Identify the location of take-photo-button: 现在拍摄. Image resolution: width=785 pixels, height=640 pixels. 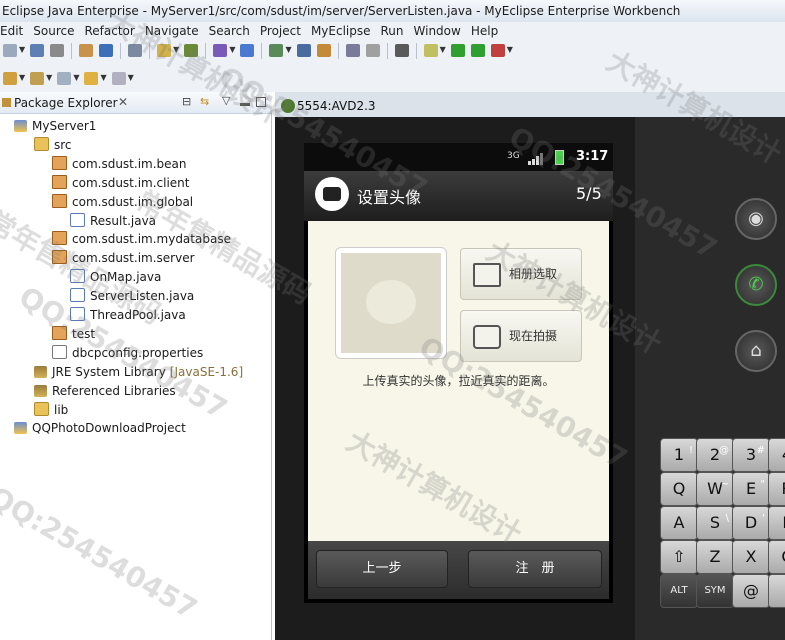
(521, 336).